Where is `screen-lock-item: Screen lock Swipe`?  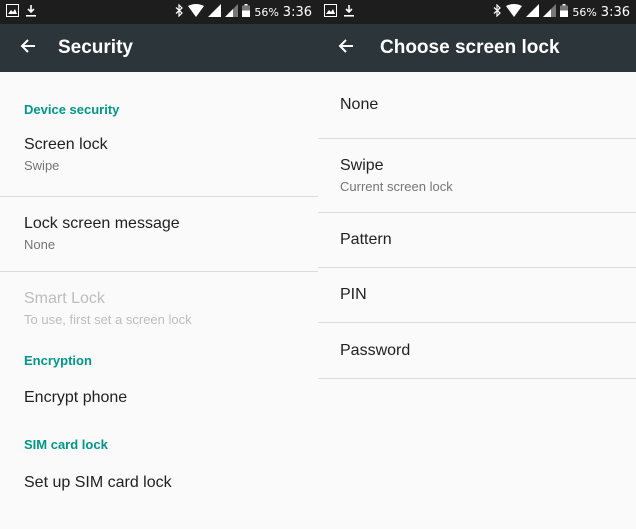
screen-lock-item: Screen lock Swipe is located at coordinates (159, 160).